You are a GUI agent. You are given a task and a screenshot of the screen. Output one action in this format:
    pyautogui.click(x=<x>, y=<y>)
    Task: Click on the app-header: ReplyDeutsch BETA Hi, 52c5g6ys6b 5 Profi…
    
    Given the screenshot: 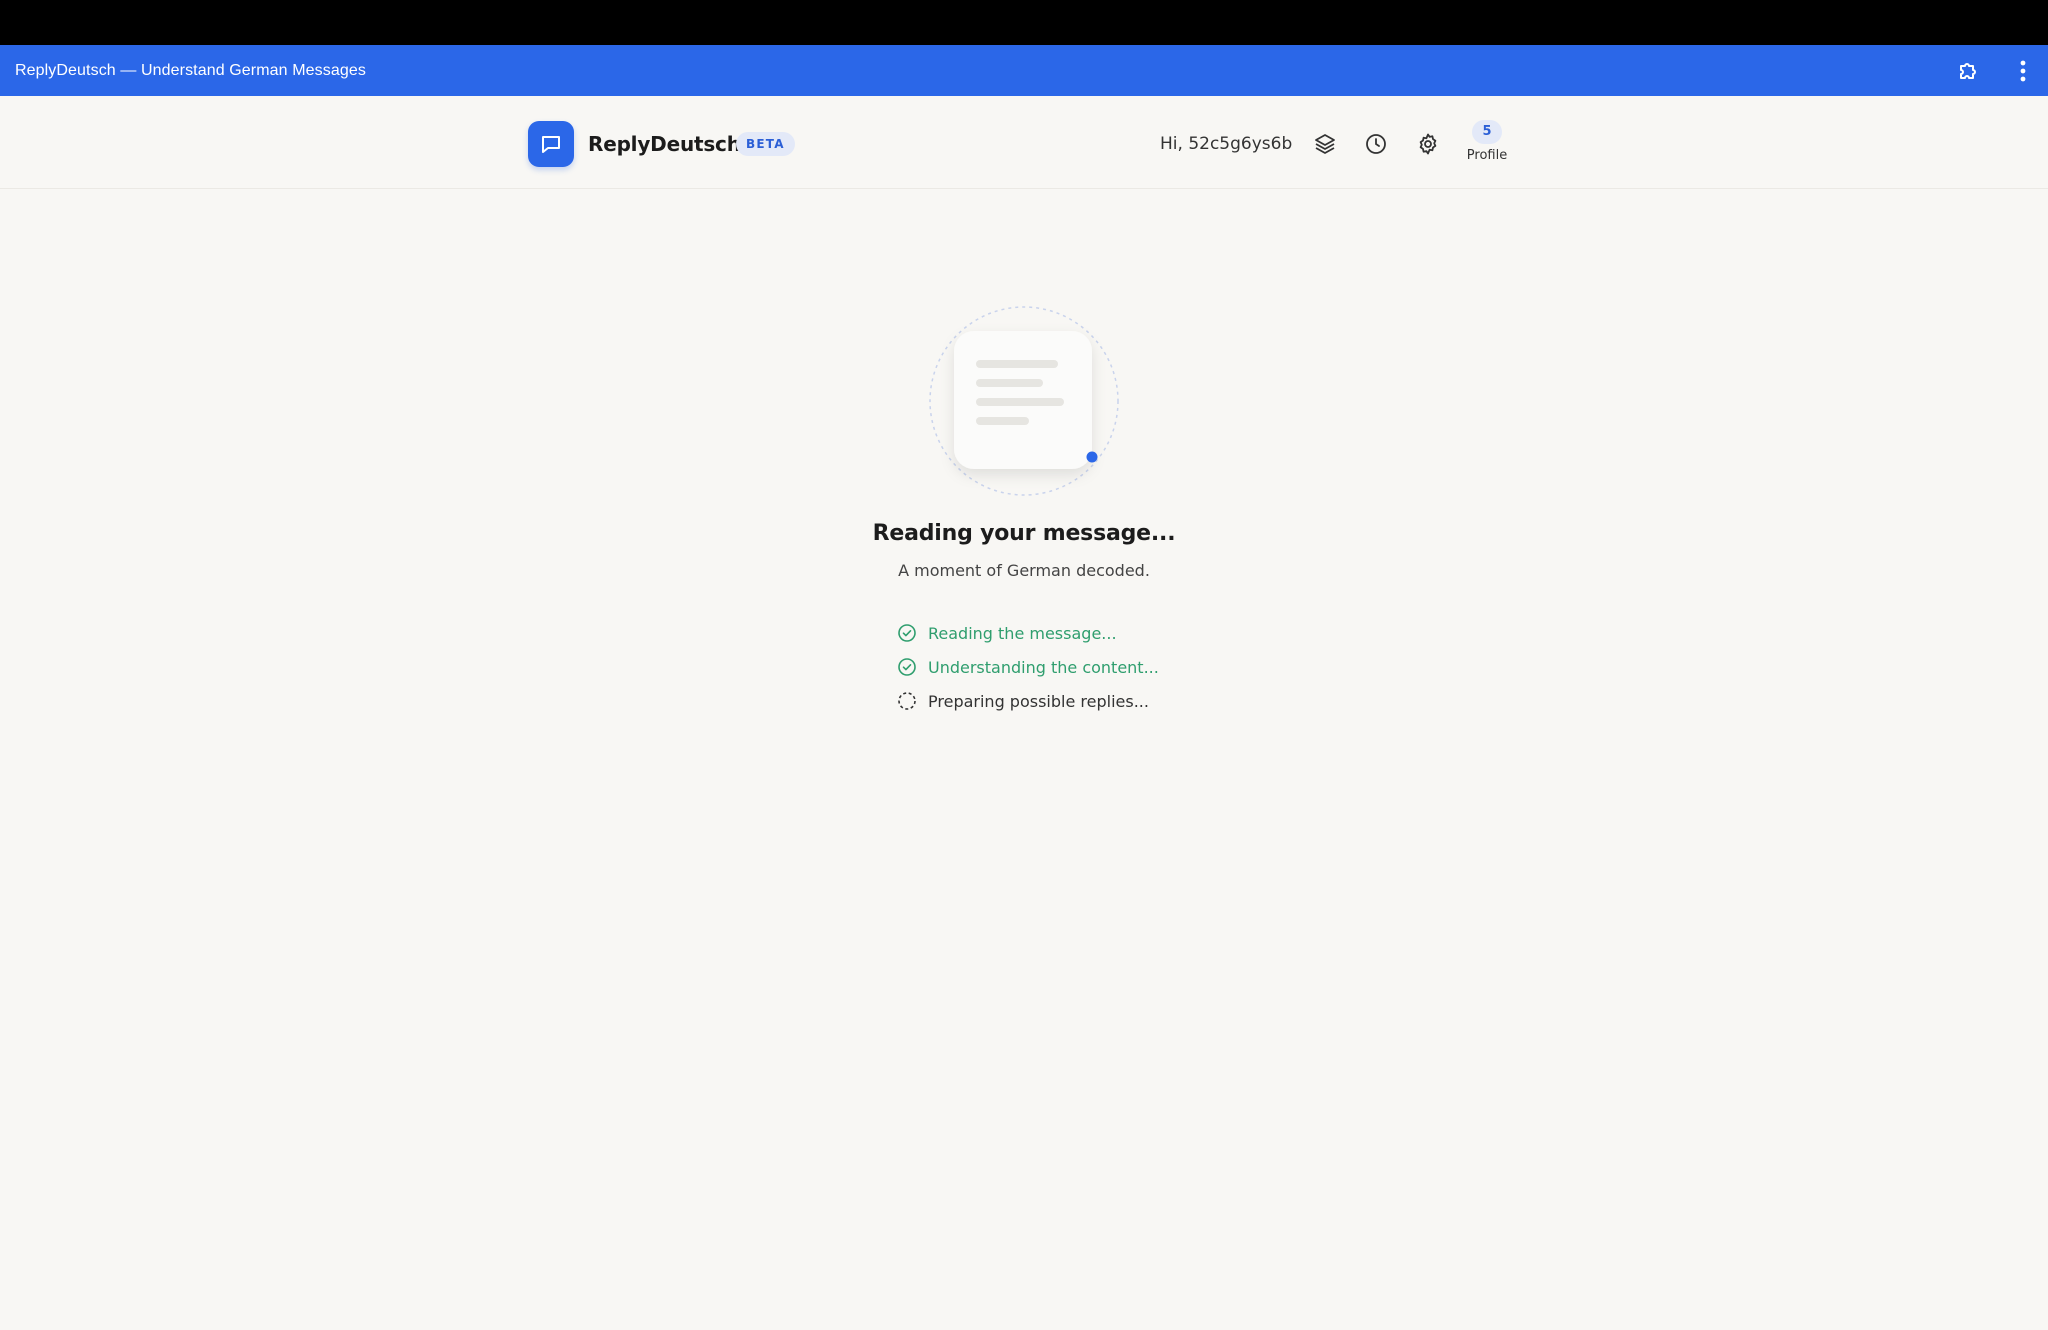 What is the action you would take?
    pyautogui.click(x=1024, y=142)
    